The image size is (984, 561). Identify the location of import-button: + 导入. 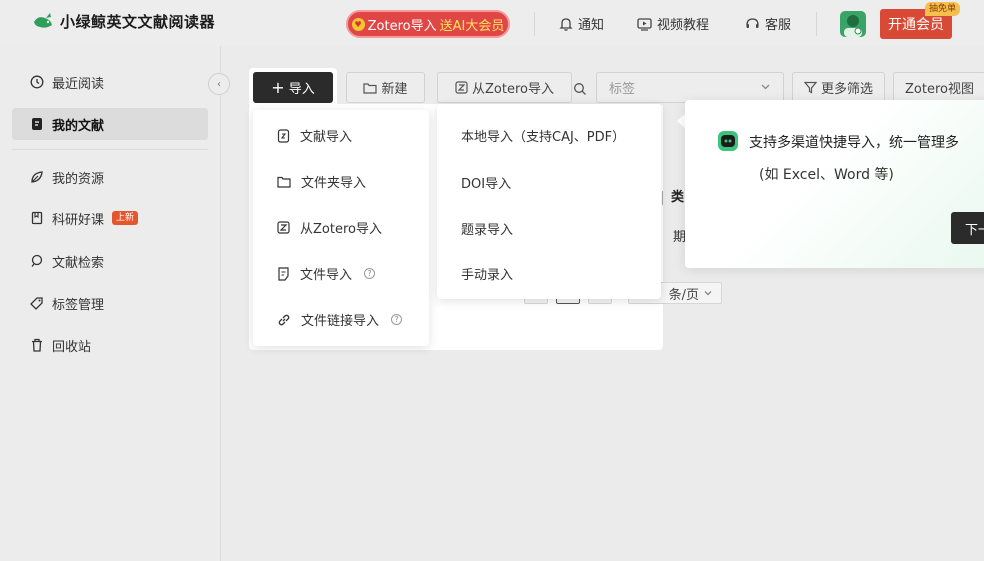
(293, 87).